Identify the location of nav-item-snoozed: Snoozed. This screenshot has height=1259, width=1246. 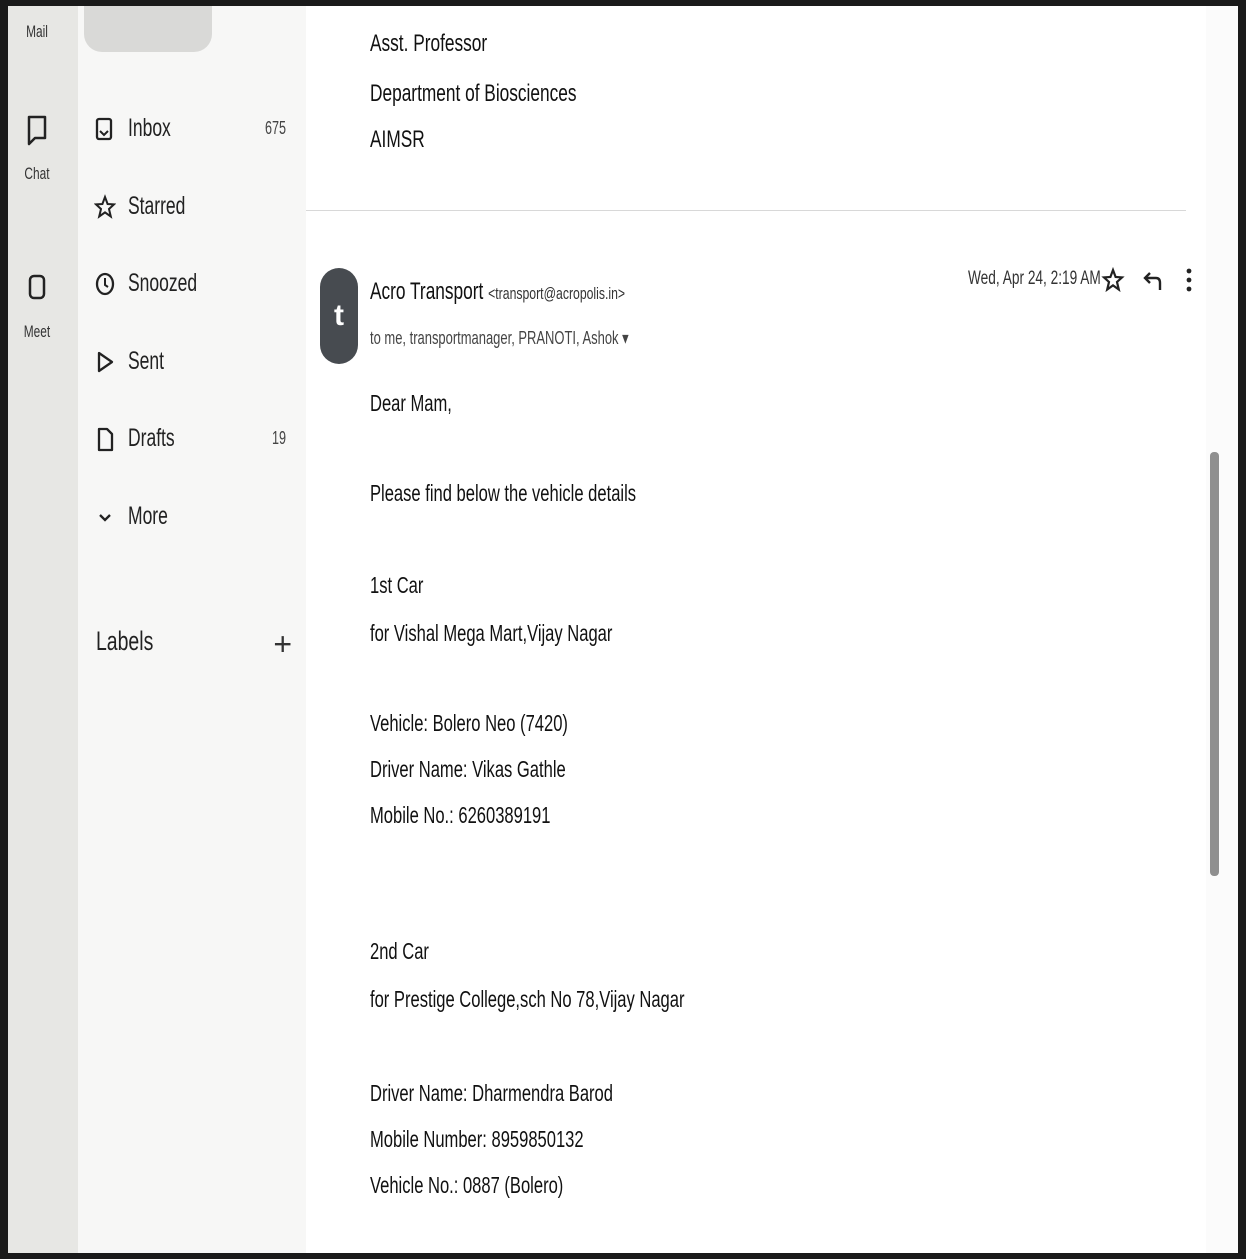
(194, 285).